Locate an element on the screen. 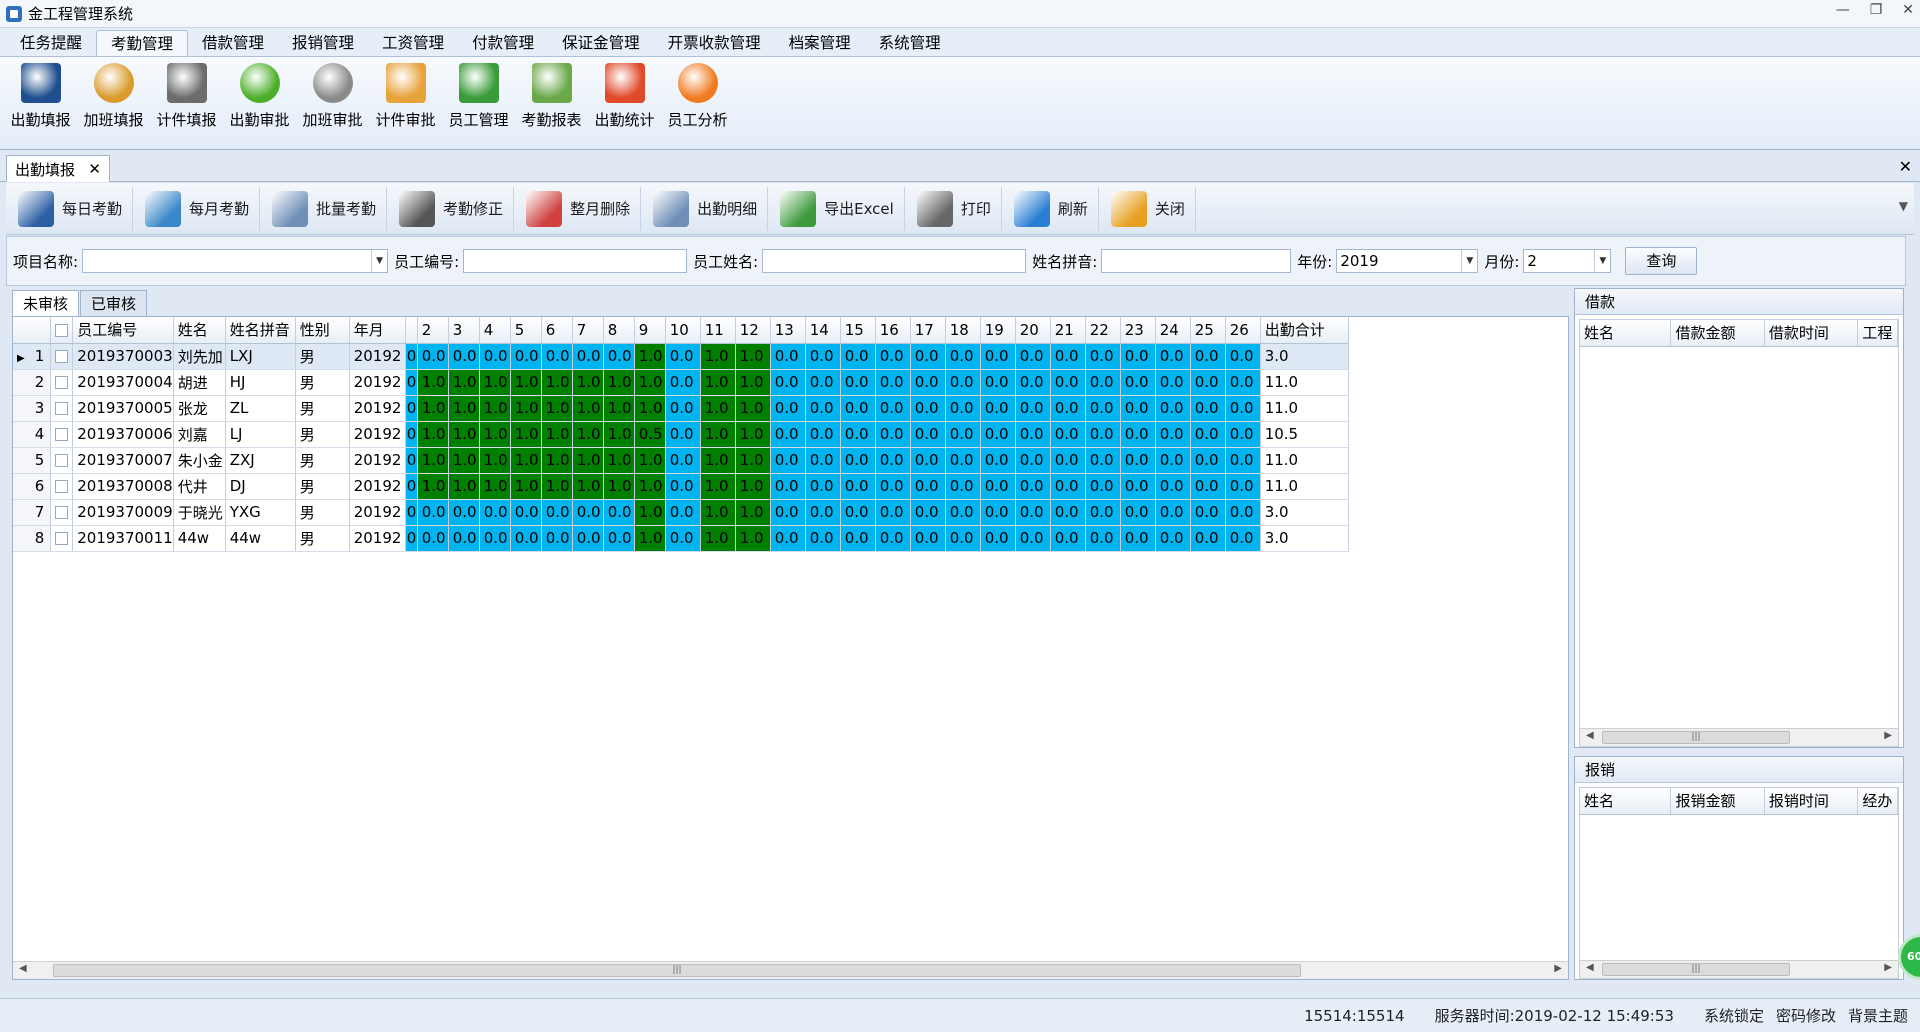 The width and height of the screenshot is (1920, 1032). day-column-header: 3 is located at coordinates (464, 330).